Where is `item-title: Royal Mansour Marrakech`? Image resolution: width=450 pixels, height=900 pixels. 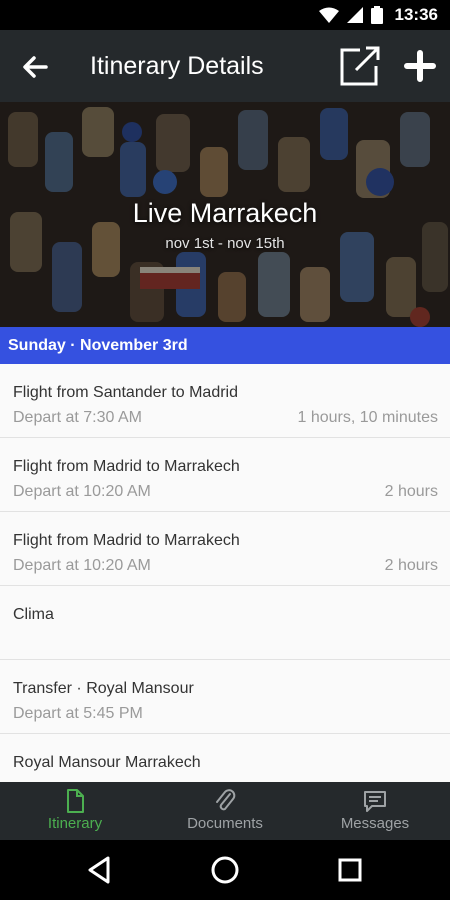 item-title: Royal Mansour Marrakech is located at coordinates (107, 762).